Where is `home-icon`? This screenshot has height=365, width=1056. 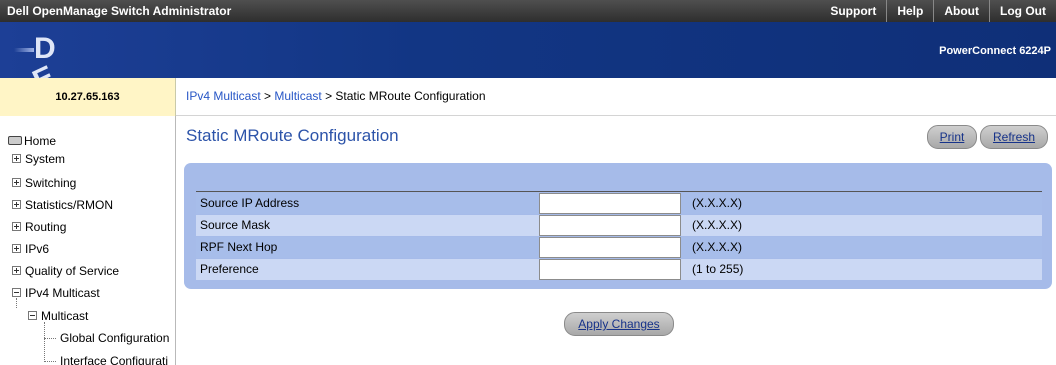 home-icon is located at coordinates (15, 141).